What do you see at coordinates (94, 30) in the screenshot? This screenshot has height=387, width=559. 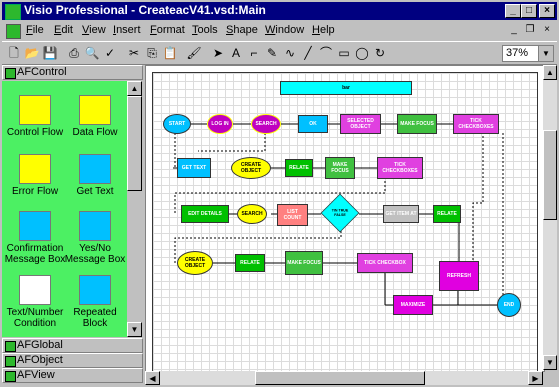 I see `menu-view: View` at bounding box center [94, 30].